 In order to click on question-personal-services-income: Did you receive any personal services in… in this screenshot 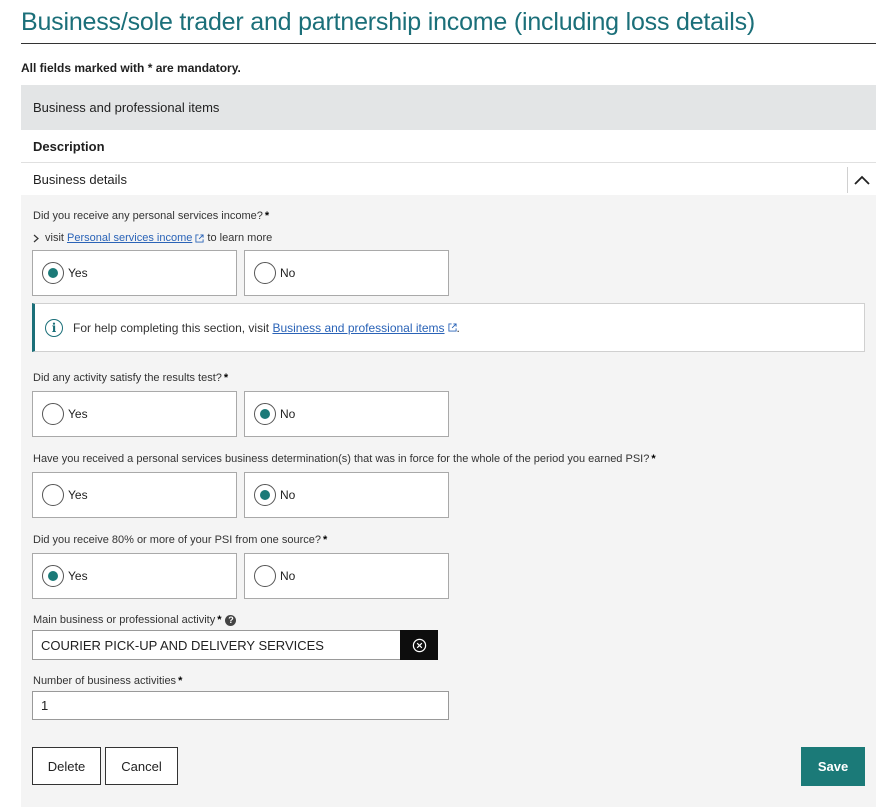, I will do `click(151, 216)`.